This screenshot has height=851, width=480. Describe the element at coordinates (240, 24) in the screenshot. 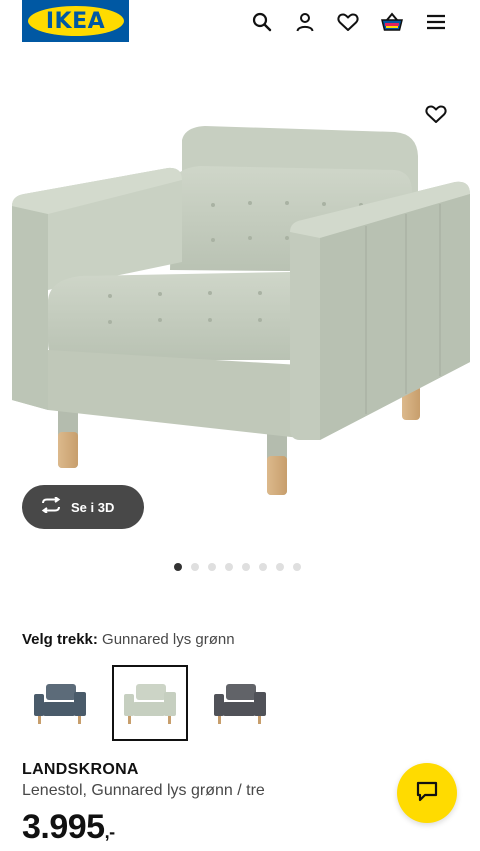

I see `header: IKEA` at that location.